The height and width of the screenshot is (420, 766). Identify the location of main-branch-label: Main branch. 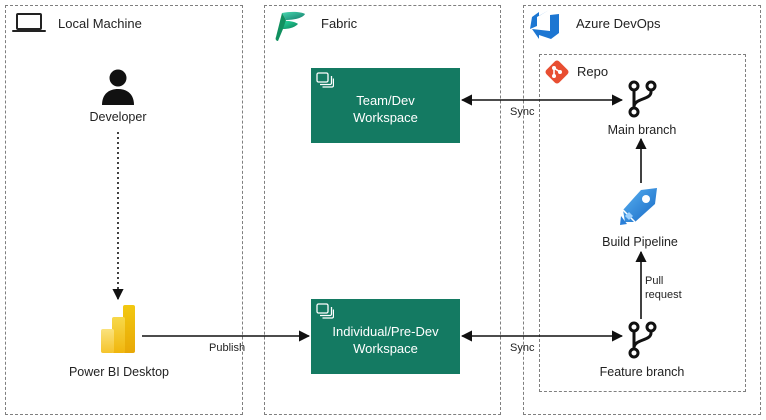
(642, 130).